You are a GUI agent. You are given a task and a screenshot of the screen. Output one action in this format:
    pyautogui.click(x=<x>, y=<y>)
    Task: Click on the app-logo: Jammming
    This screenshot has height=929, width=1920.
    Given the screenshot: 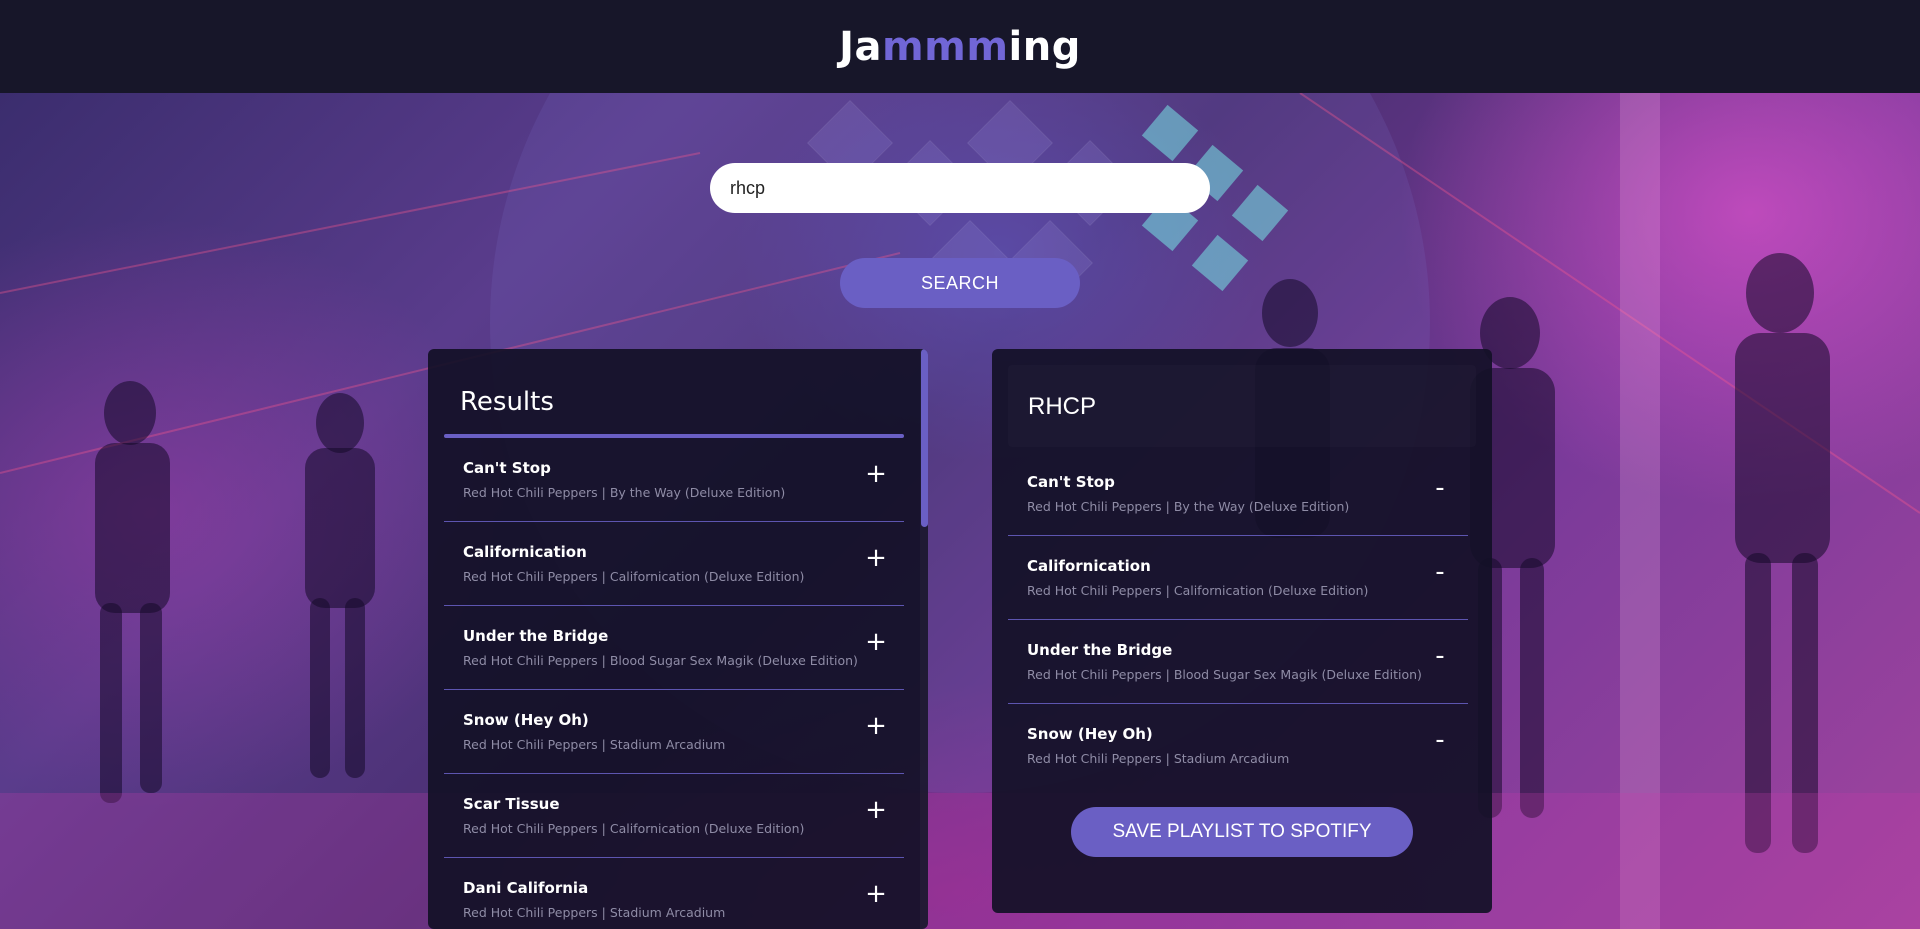 What is the action you would take?
    pyautogui.click(x=960, y=47)
    